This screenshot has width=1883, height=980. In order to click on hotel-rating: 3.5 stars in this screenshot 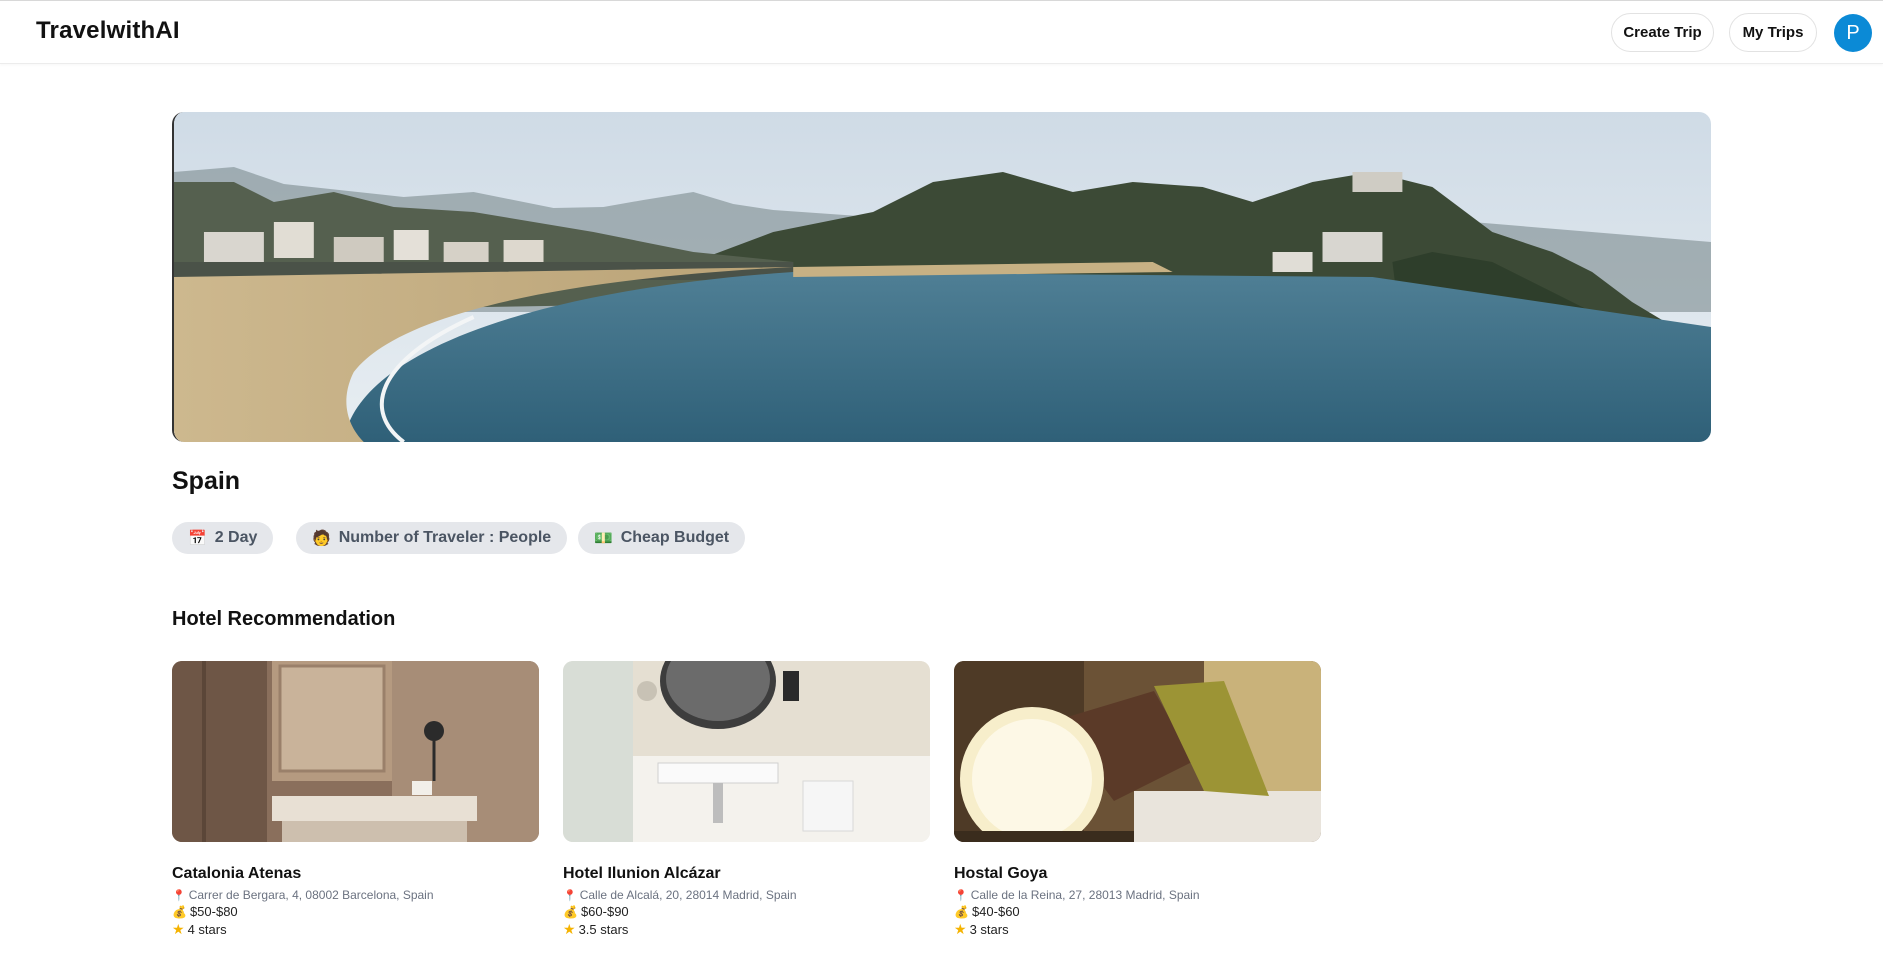, I will do `click(603, 929)`.